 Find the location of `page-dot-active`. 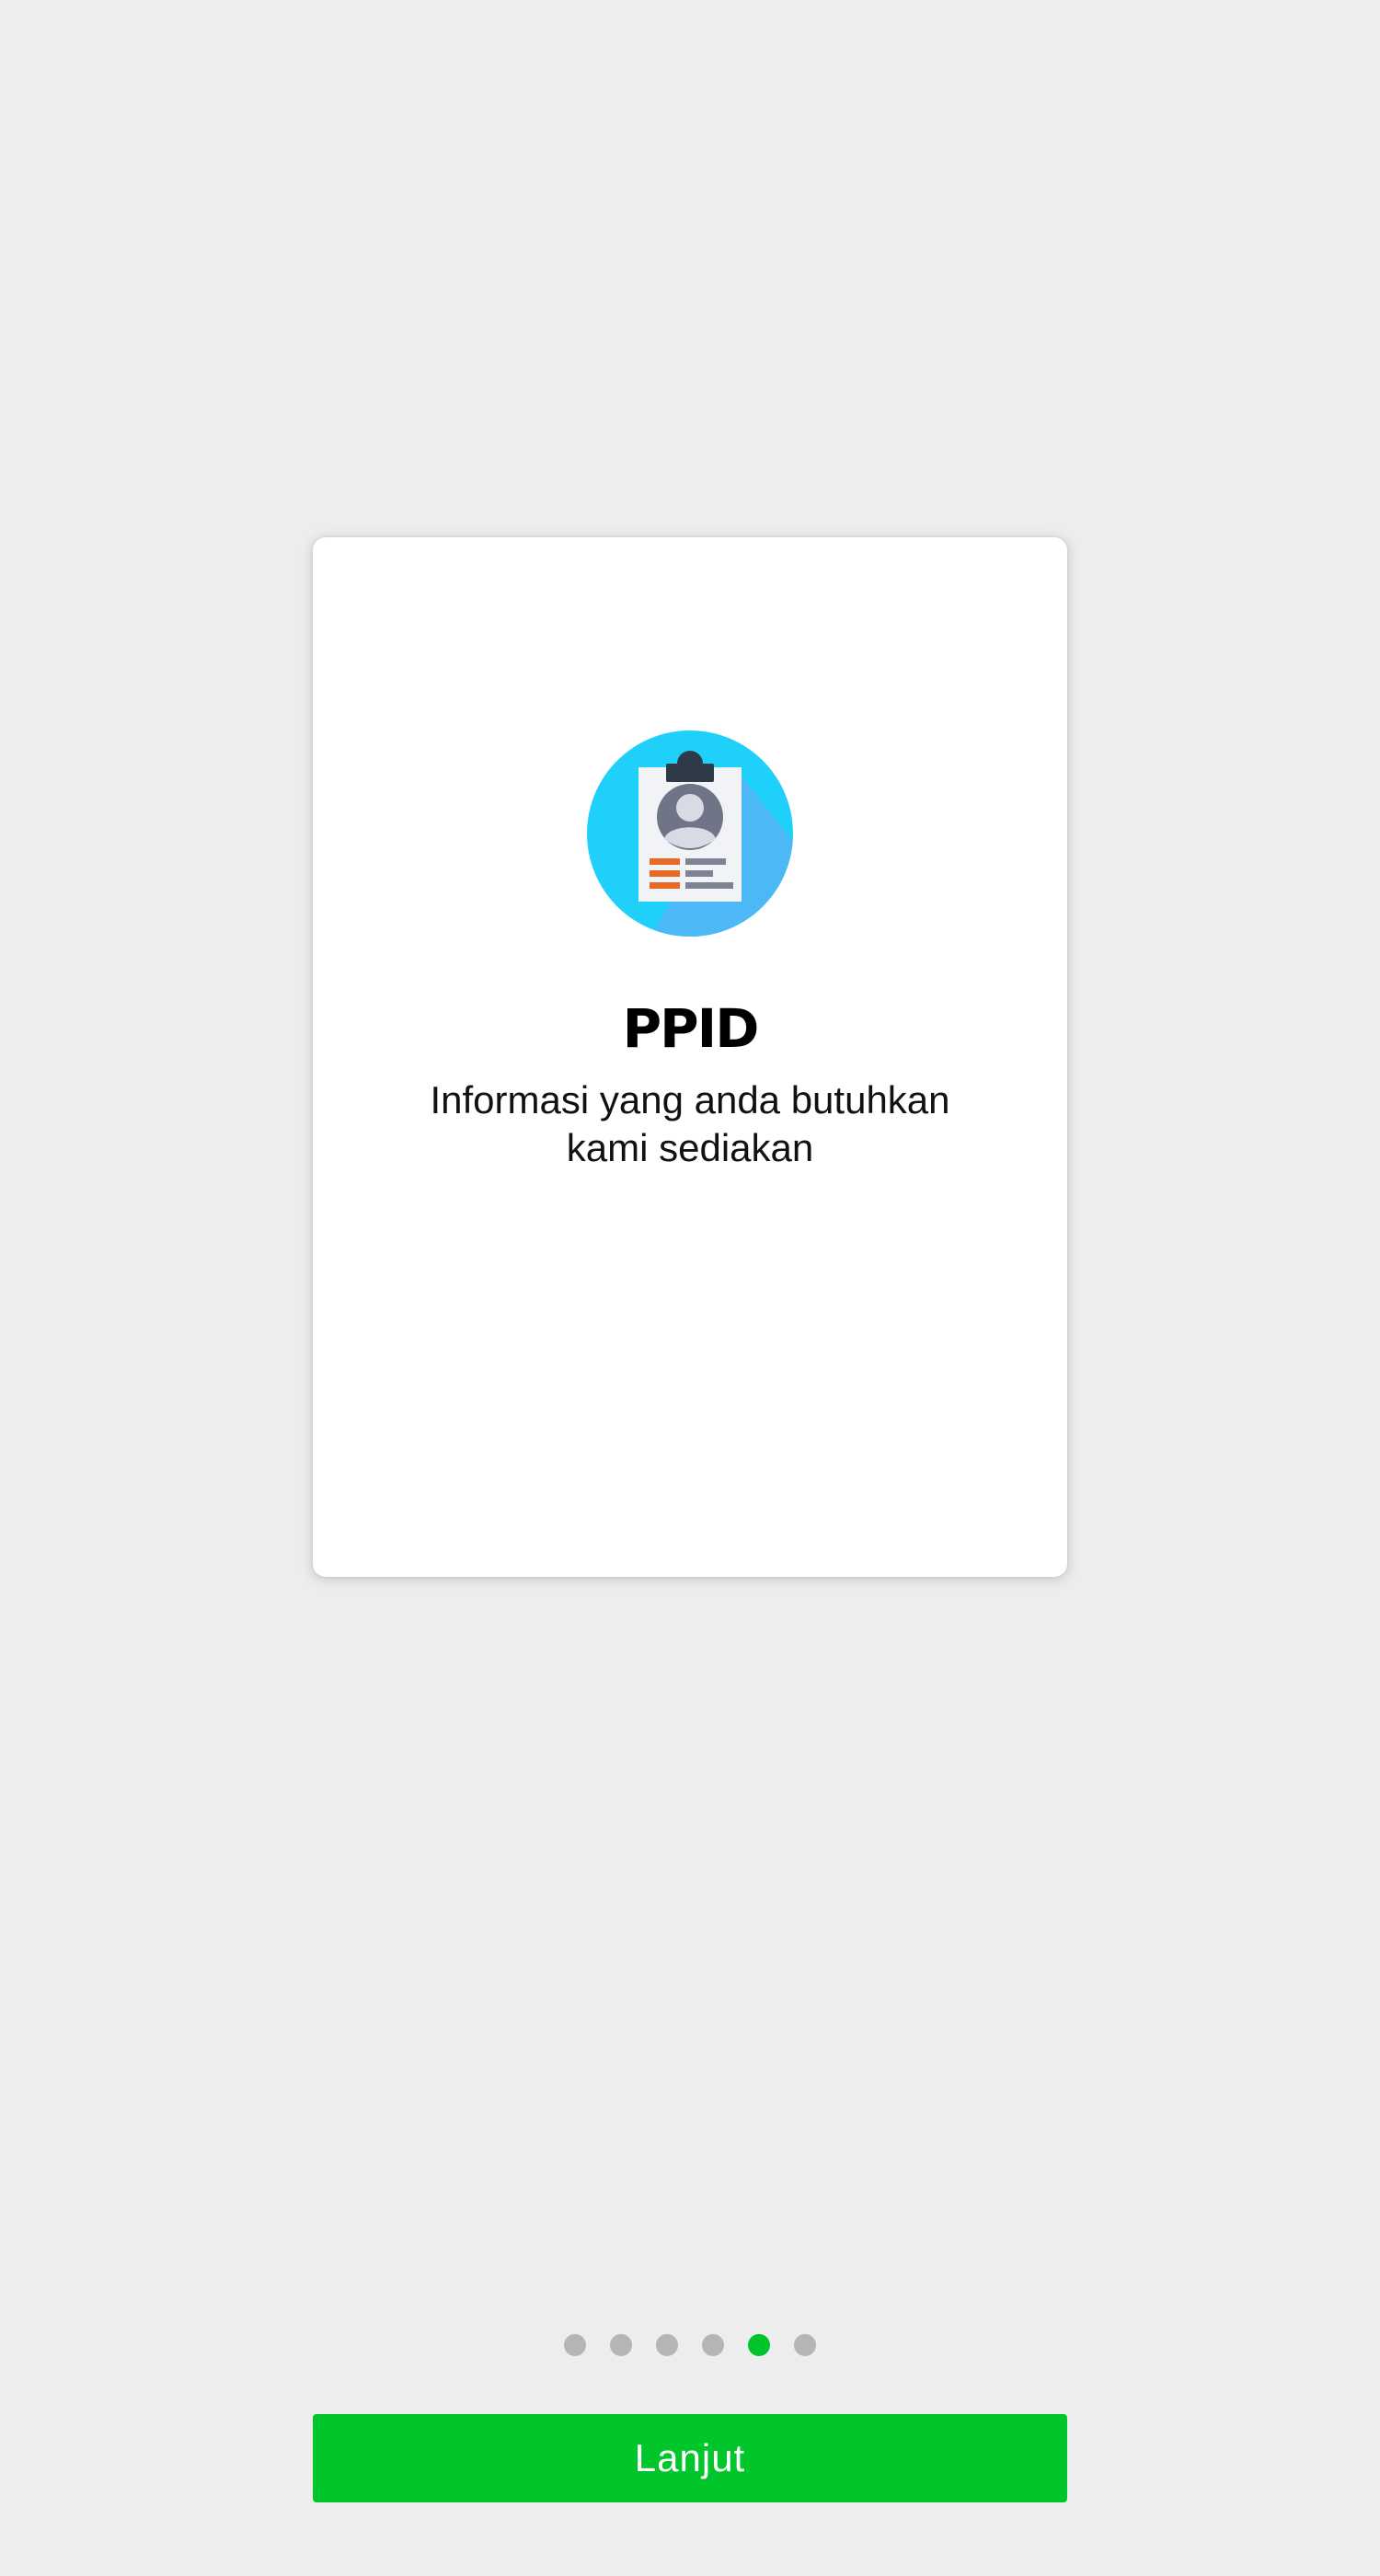

page-dot-active is located at coordinates (759, 2345).